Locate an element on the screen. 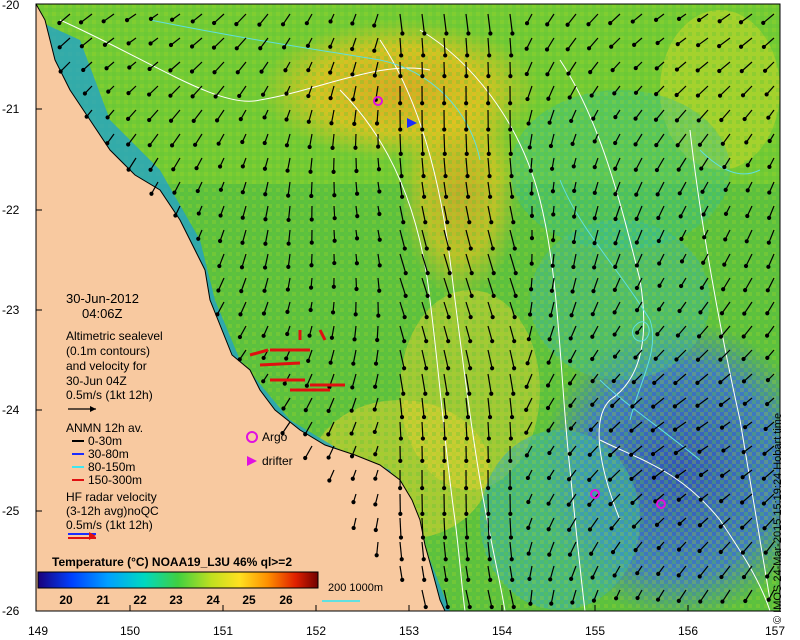 The image size is (800, 640). colorbar-tick: 22 is located at coordinates (140, 600).